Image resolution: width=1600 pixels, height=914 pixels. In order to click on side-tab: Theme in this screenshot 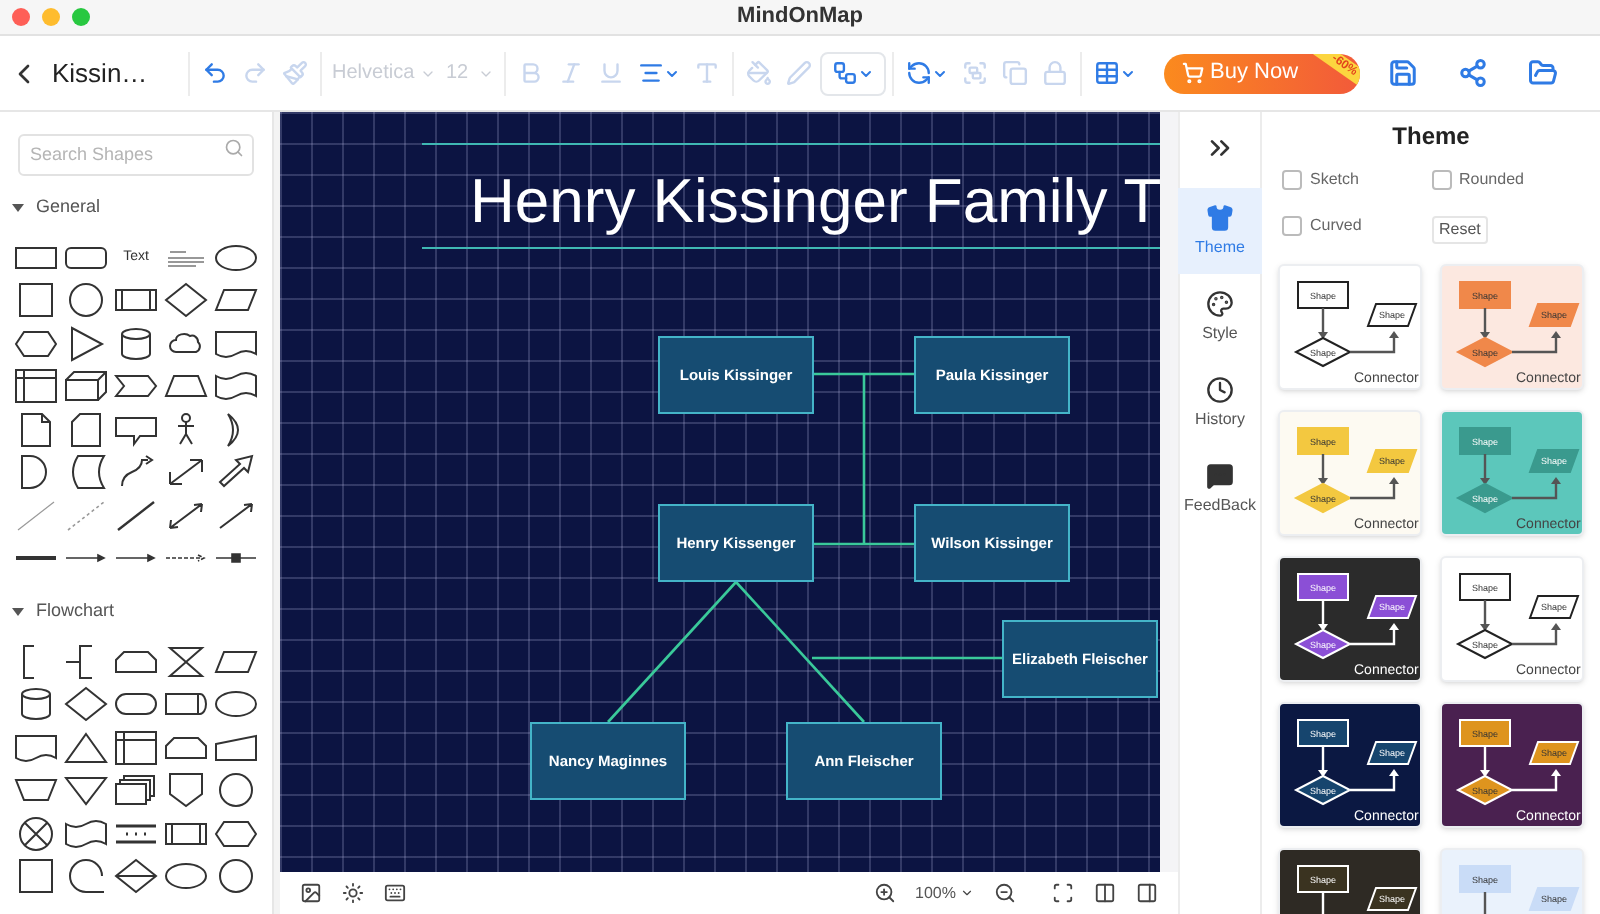, I will do `click(1220, 231)`.